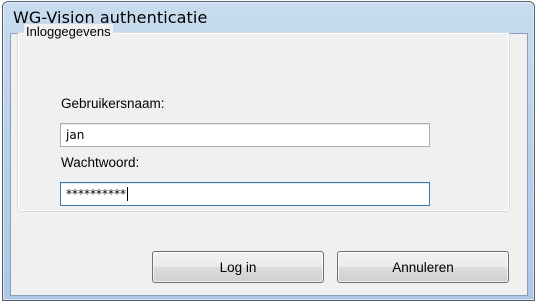 Image resolution: width=538 pixels, height=304 pixels. Describe the element at coordinates (100, 162) in the screenshot. I see `password-label: Wachtwoord:` at that location.